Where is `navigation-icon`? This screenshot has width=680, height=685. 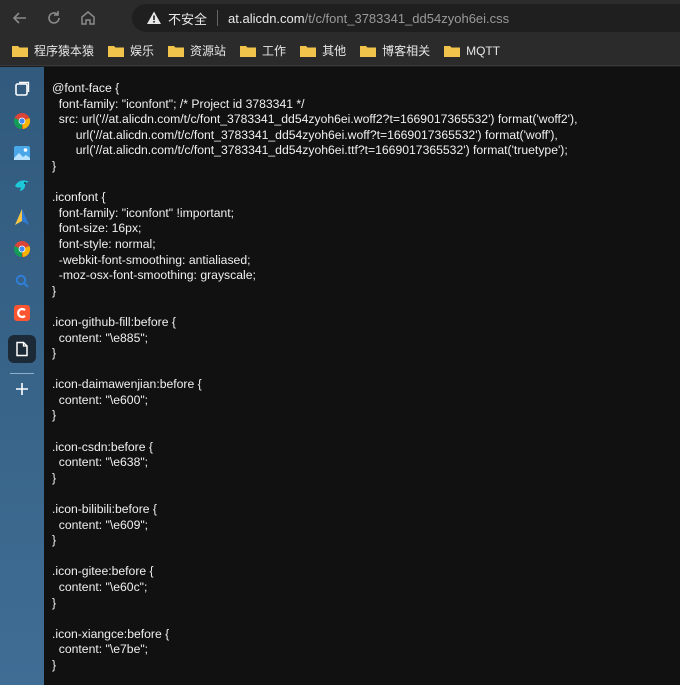
navigation-icon is located at coordinates (22, 217).